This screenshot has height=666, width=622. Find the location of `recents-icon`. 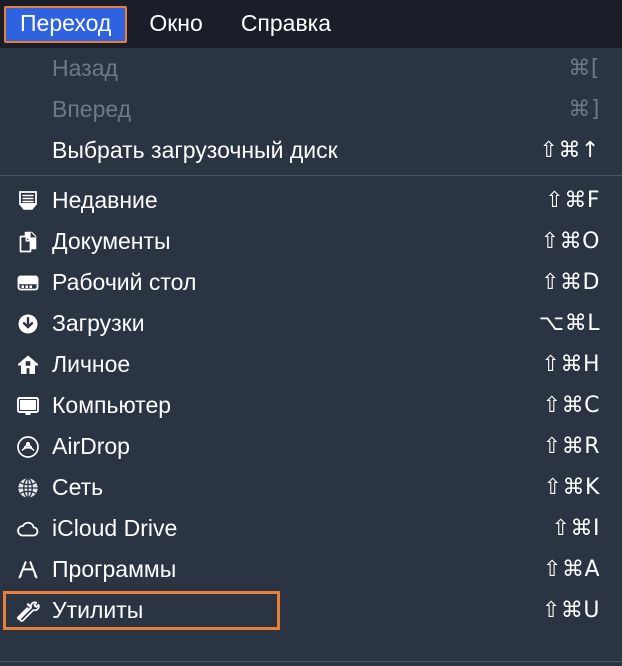

recents-icon is located at coordinates (33, 201).